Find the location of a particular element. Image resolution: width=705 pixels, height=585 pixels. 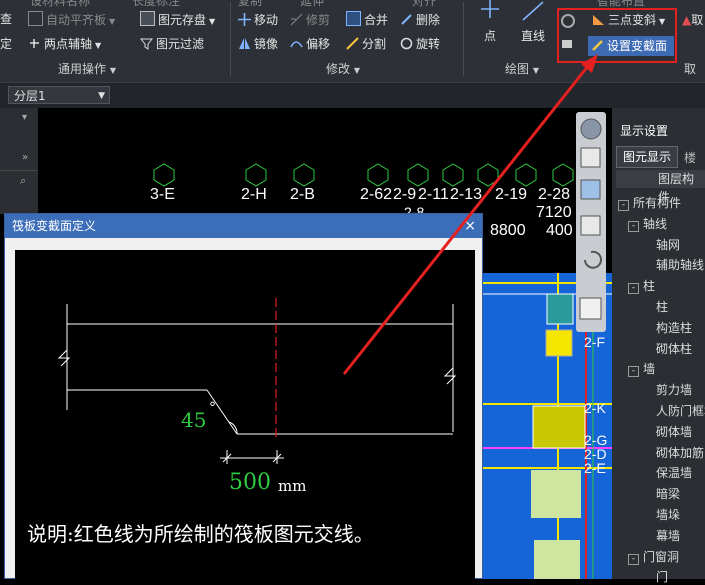

dim-label: 7120 is located at coordinates (554, 212).